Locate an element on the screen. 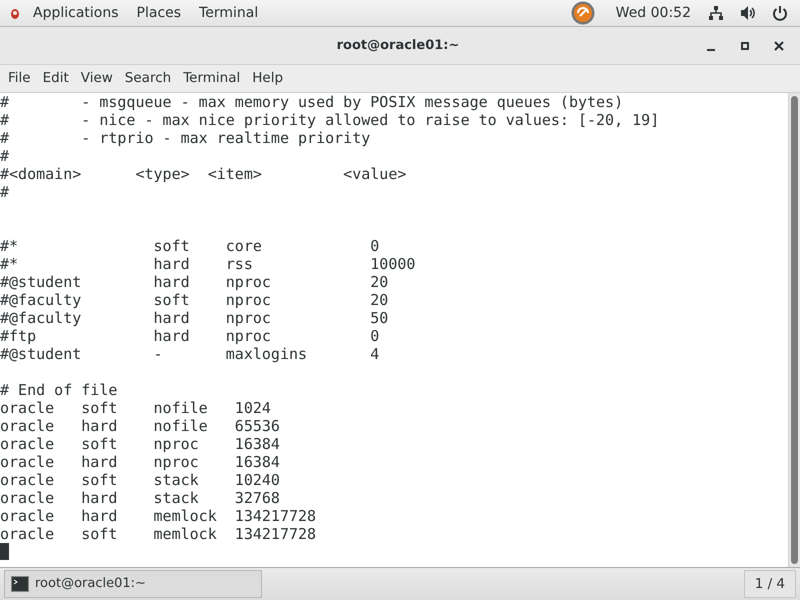 This screenshot has width=800, height=600. menu-item: View is located at coordinates (96, 78).